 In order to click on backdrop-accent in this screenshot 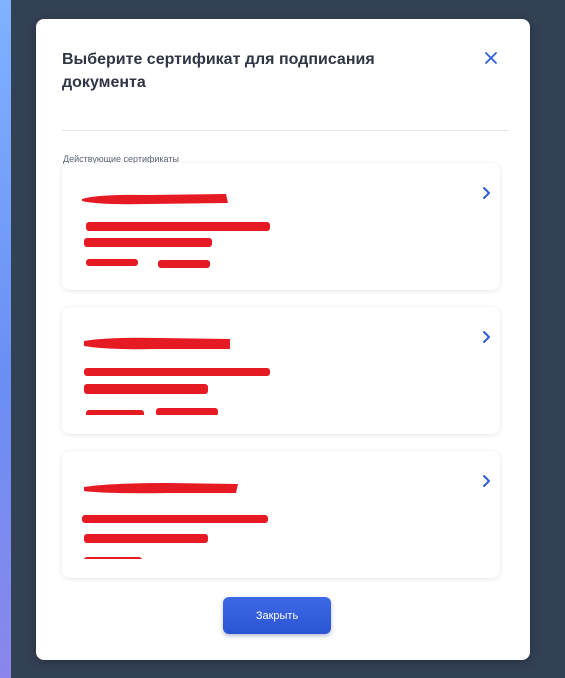, I will do `click(5, 339)`.